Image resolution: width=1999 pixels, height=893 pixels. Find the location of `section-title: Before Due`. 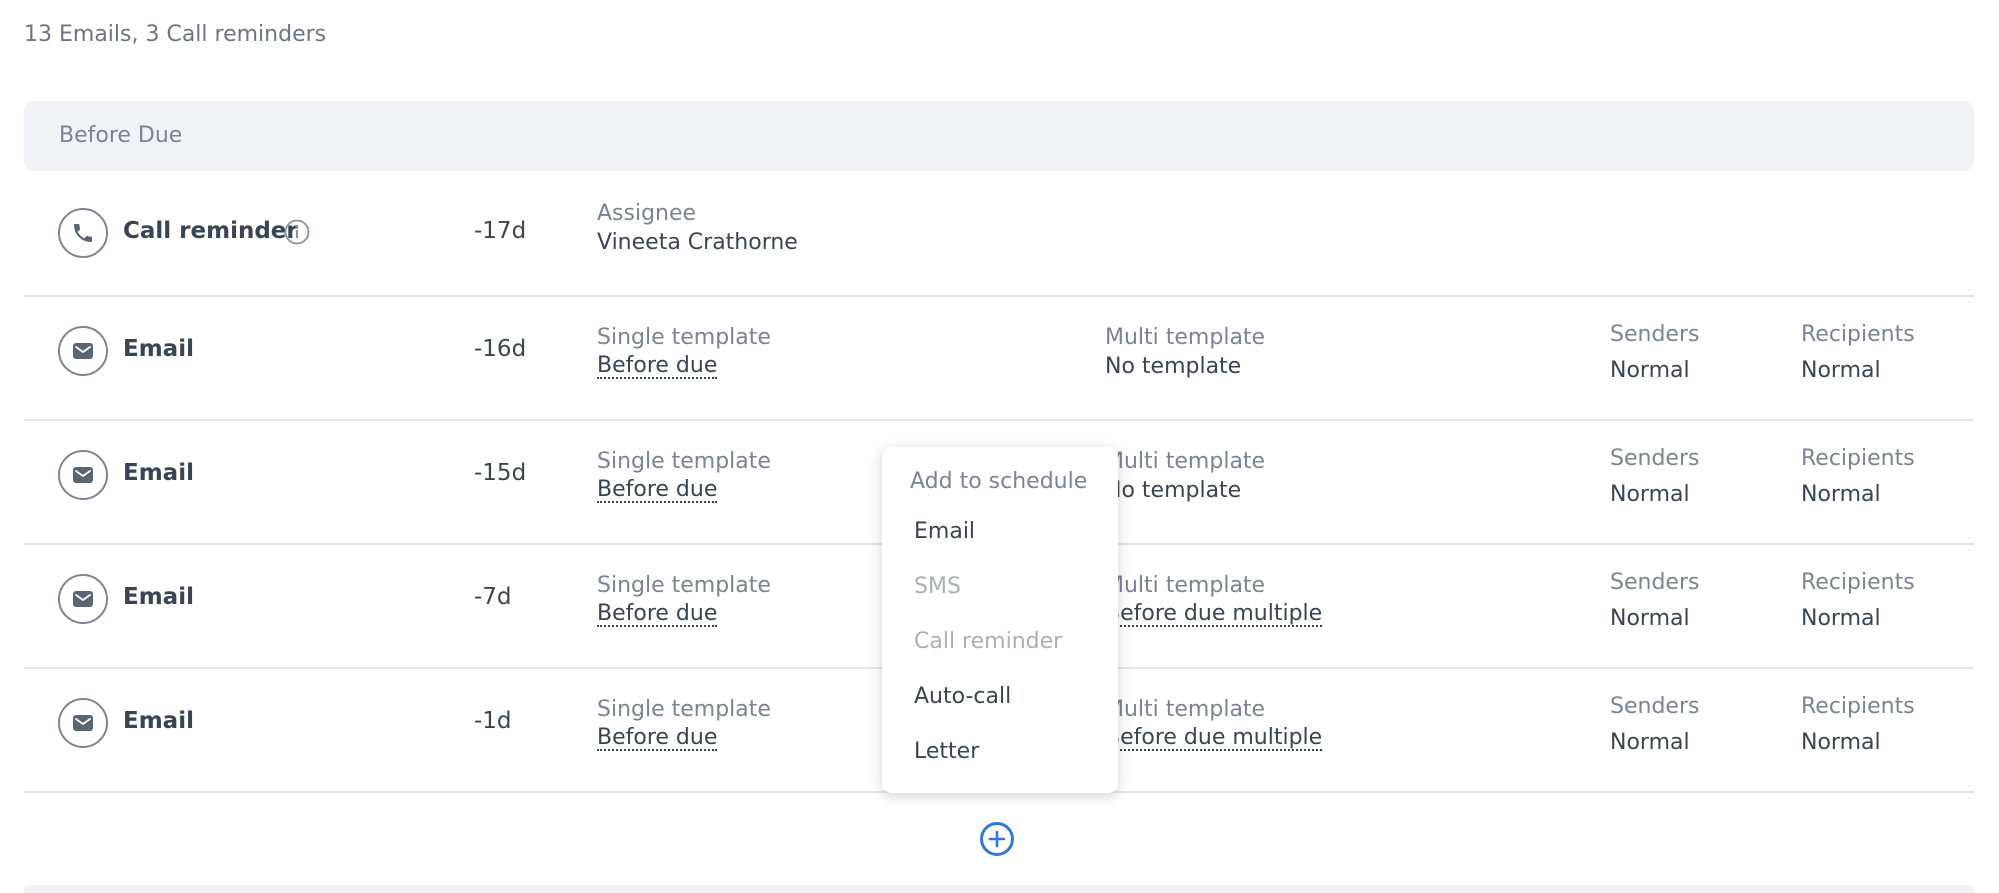

section-title: Before Due is located at coordinates (121, 135).